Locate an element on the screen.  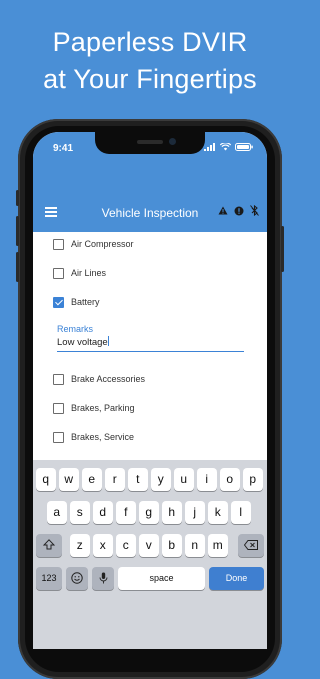
checklist-item-label: Brake Accessories is located at coordinates (108, 379).